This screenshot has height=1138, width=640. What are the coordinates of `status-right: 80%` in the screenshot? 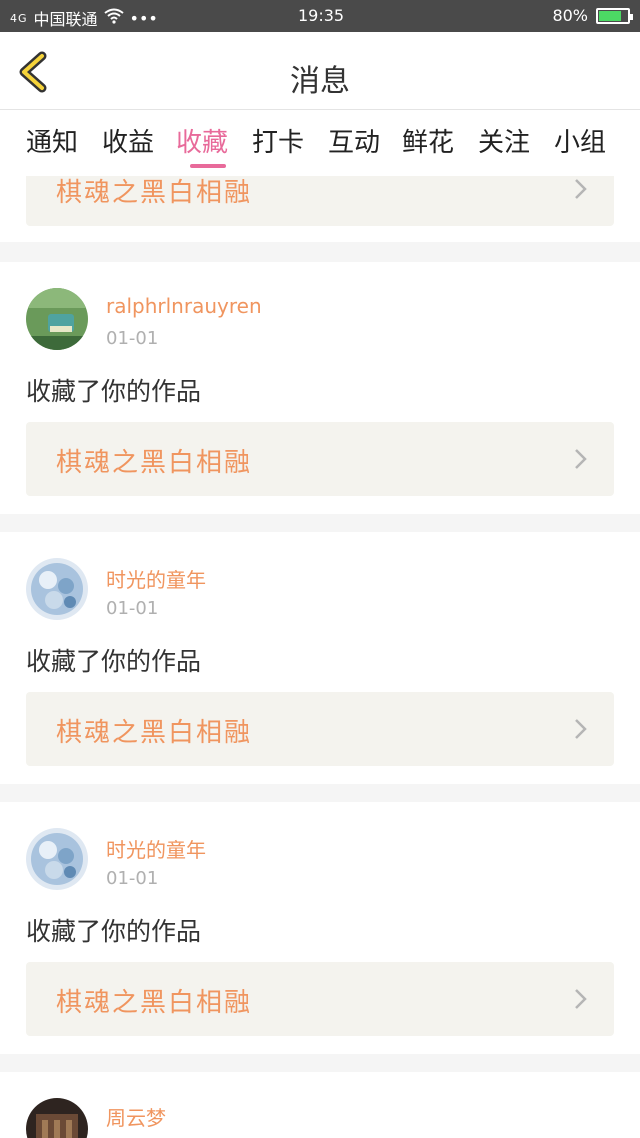 It's located at (592, 15).